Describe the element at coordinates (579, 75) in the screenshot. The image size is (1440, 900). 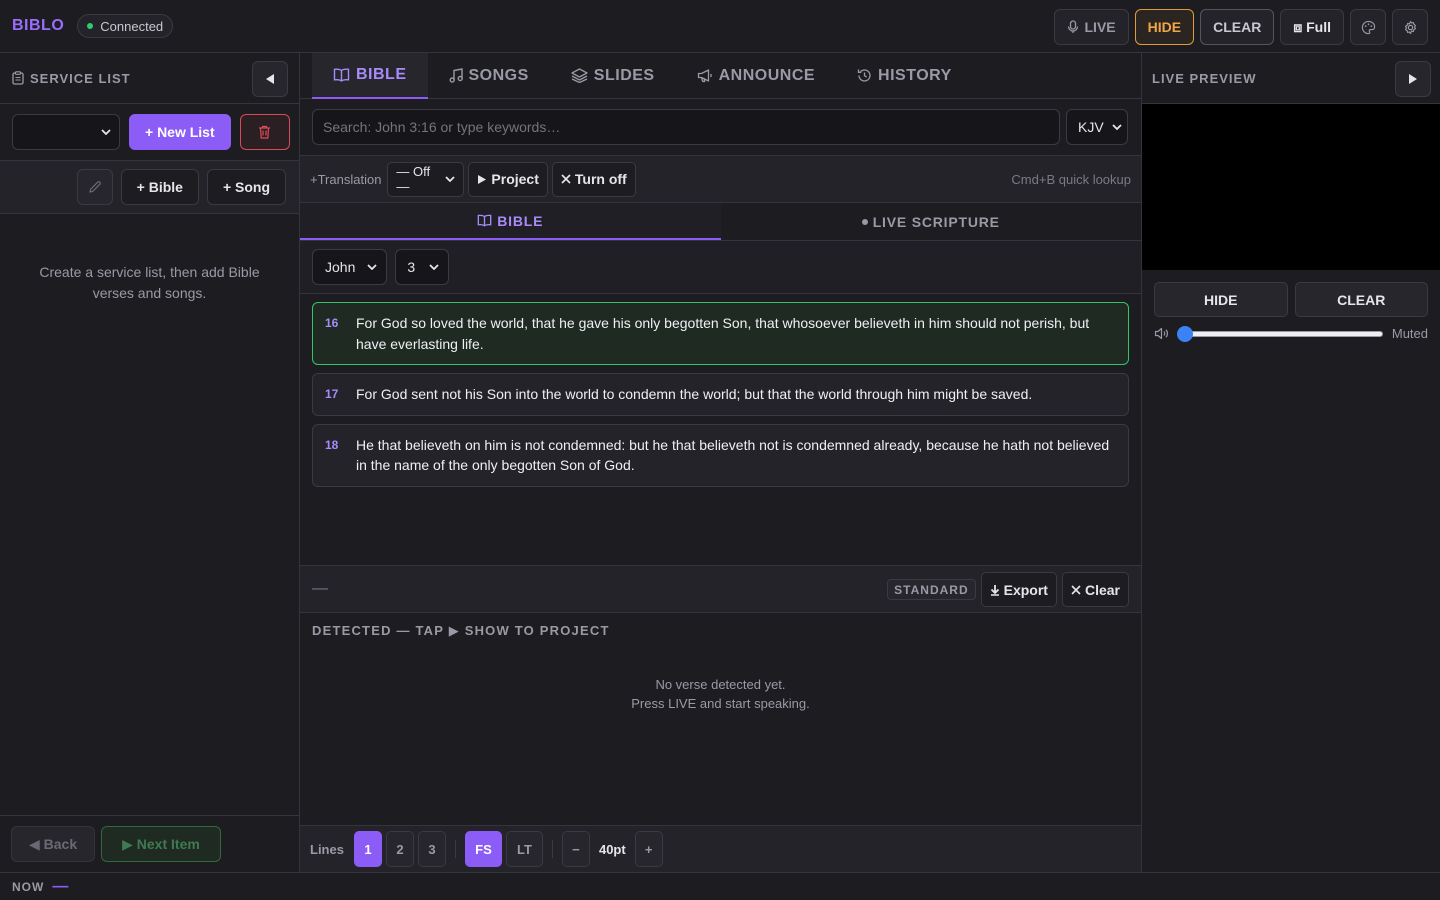
I see `layers-icon` at that location.